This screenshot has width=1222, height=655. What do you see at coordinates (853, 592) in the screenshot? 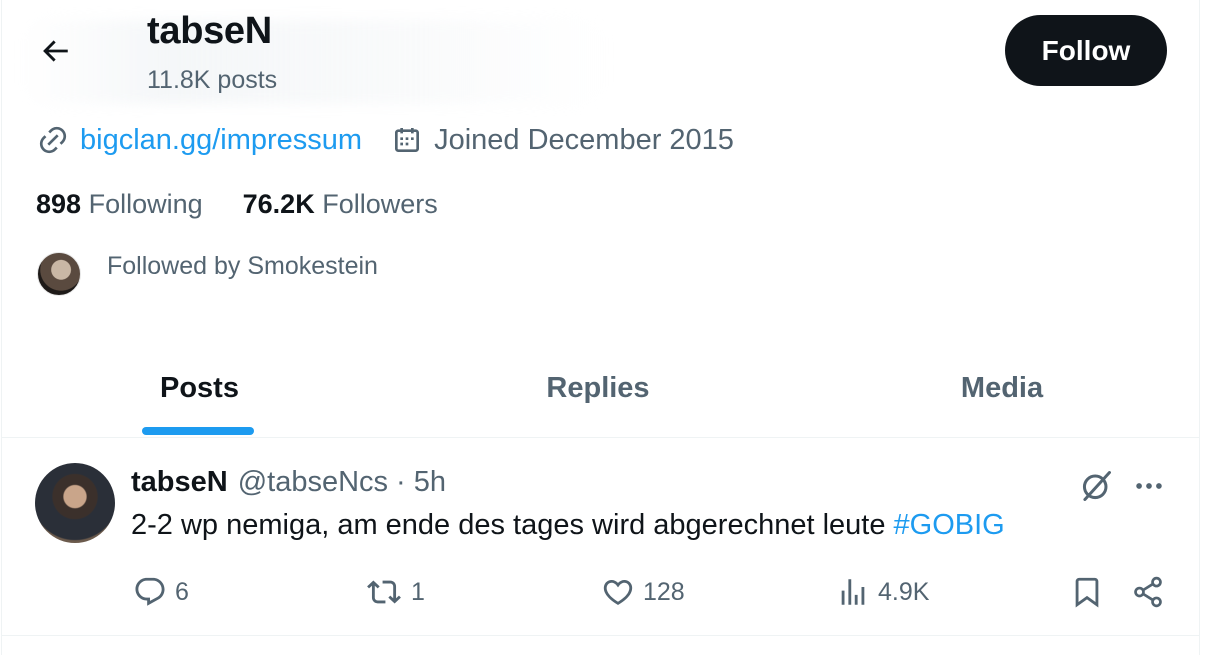
I see `views-icon` at bounding box center [853, 592].